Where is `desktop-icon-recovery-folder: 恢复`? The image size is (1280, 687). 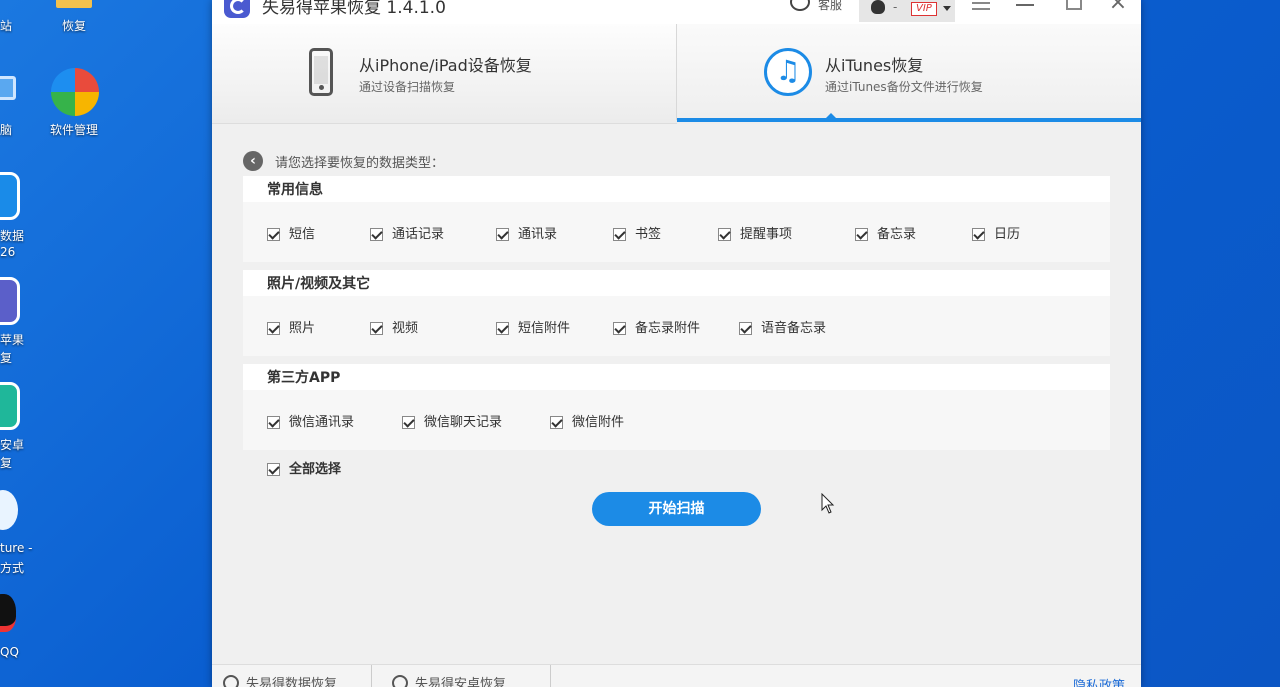
desktop-icon-recovery-folder: 恢复 is located at coordinates (74, 26).